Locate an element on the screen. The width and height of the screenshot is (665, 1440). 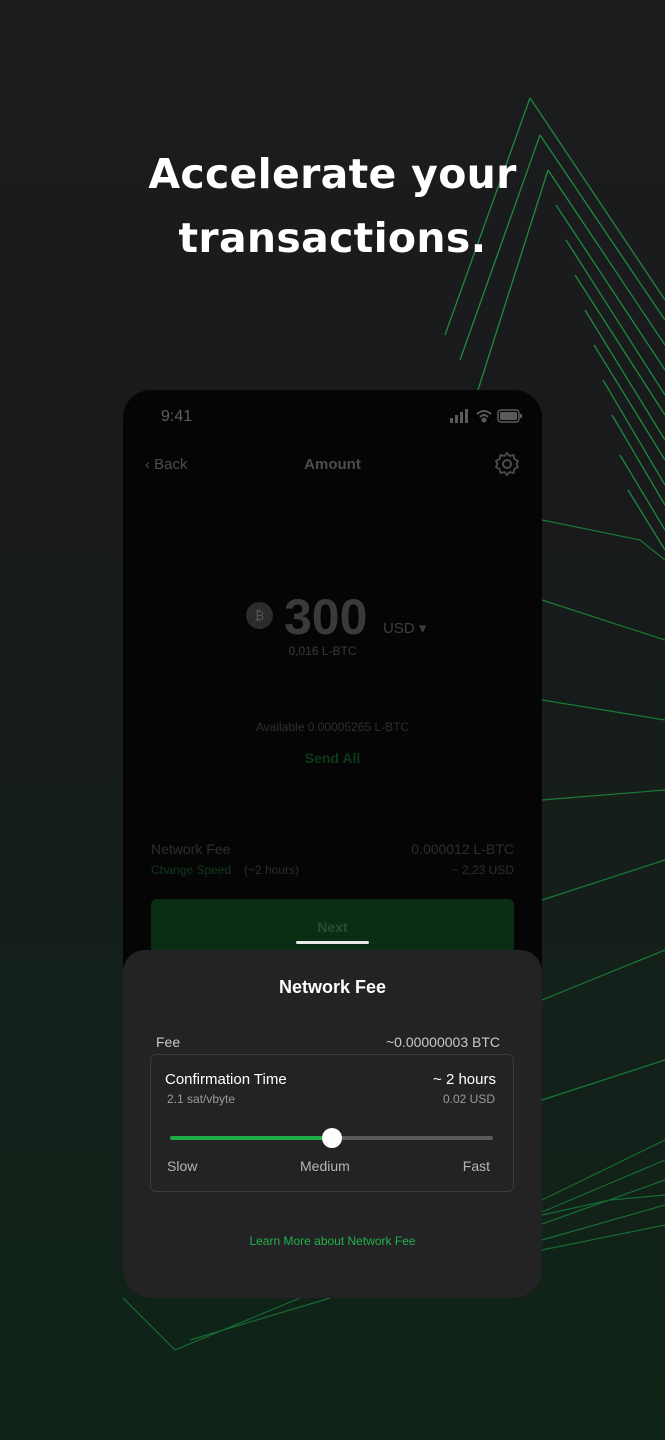
available-balance: Available 0.00005265 L-BTC is located at coordinates (332, 727).